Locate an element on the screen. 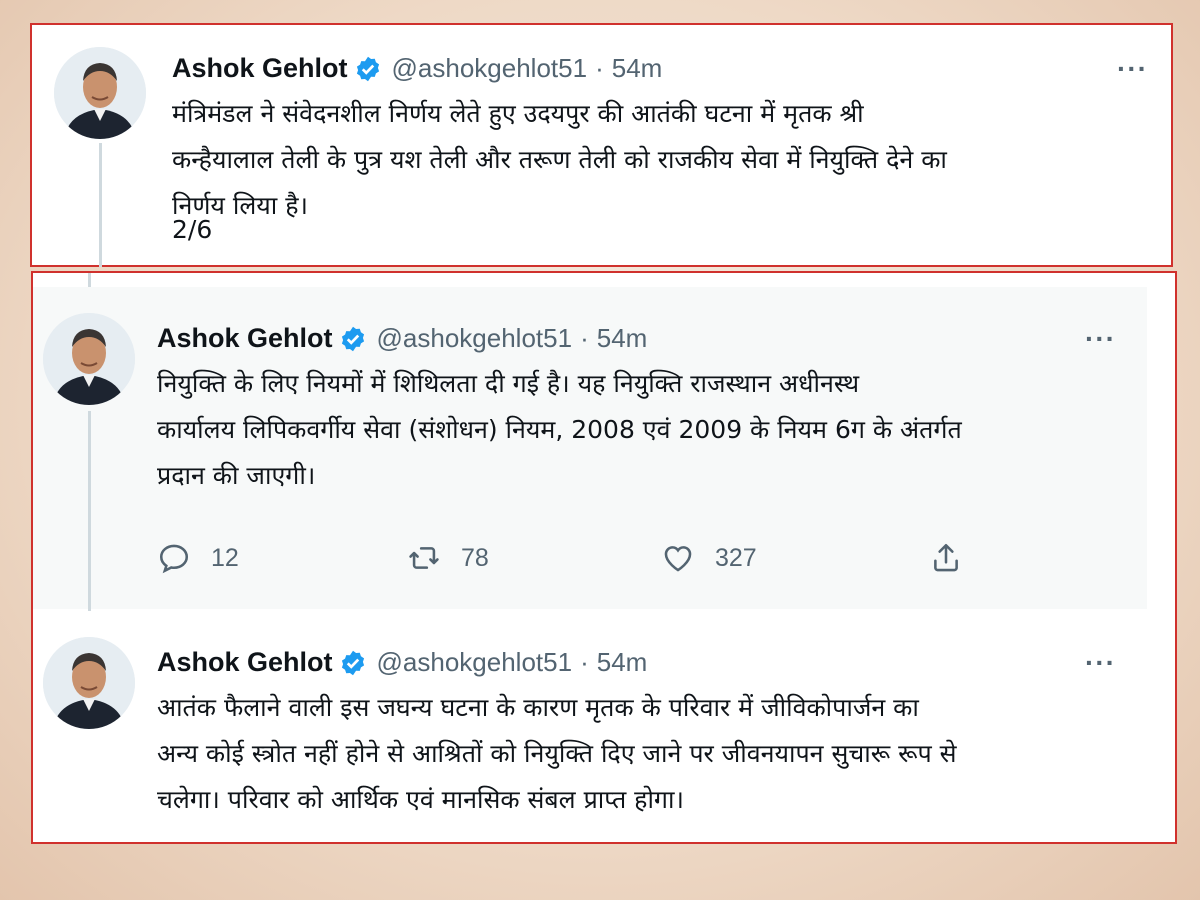 This screenshot has height=900, width=1200. like-icon is located at coordinates (678, 559).